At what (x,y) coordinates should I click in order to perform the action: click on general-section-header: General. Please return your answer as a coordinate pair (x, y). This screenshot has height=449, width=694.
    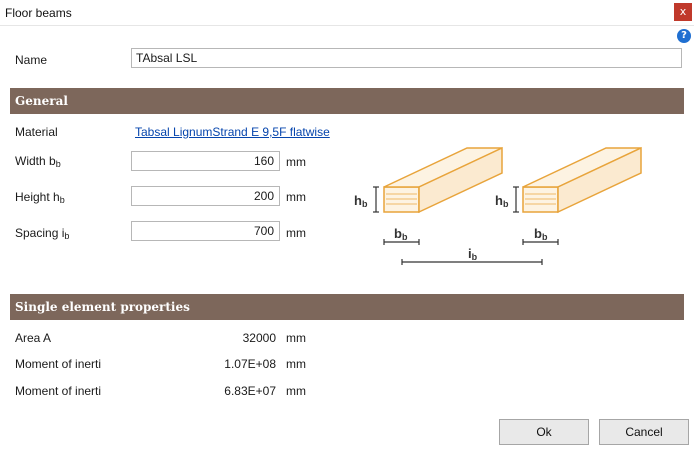
    Looking at the image, I should click on (347, 101).